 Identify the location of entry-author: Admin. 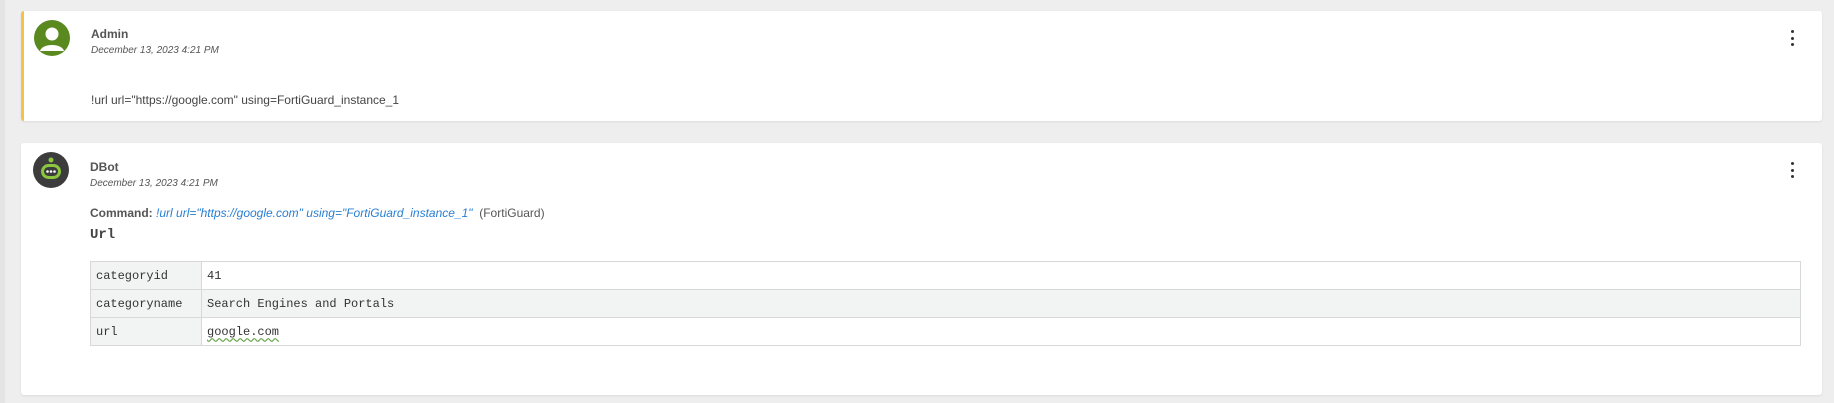
(110, 34).